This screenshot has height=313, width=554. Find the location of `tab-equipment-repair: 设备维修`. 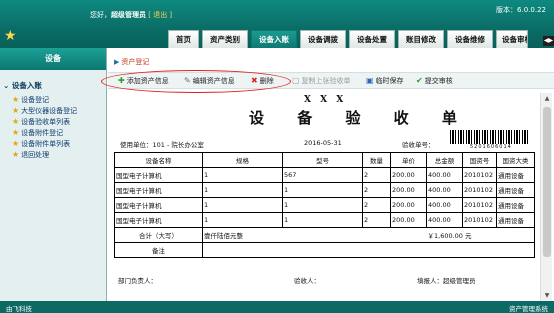

tab-equipment-repair: 设备维修 is located at coordinates (470, 39).